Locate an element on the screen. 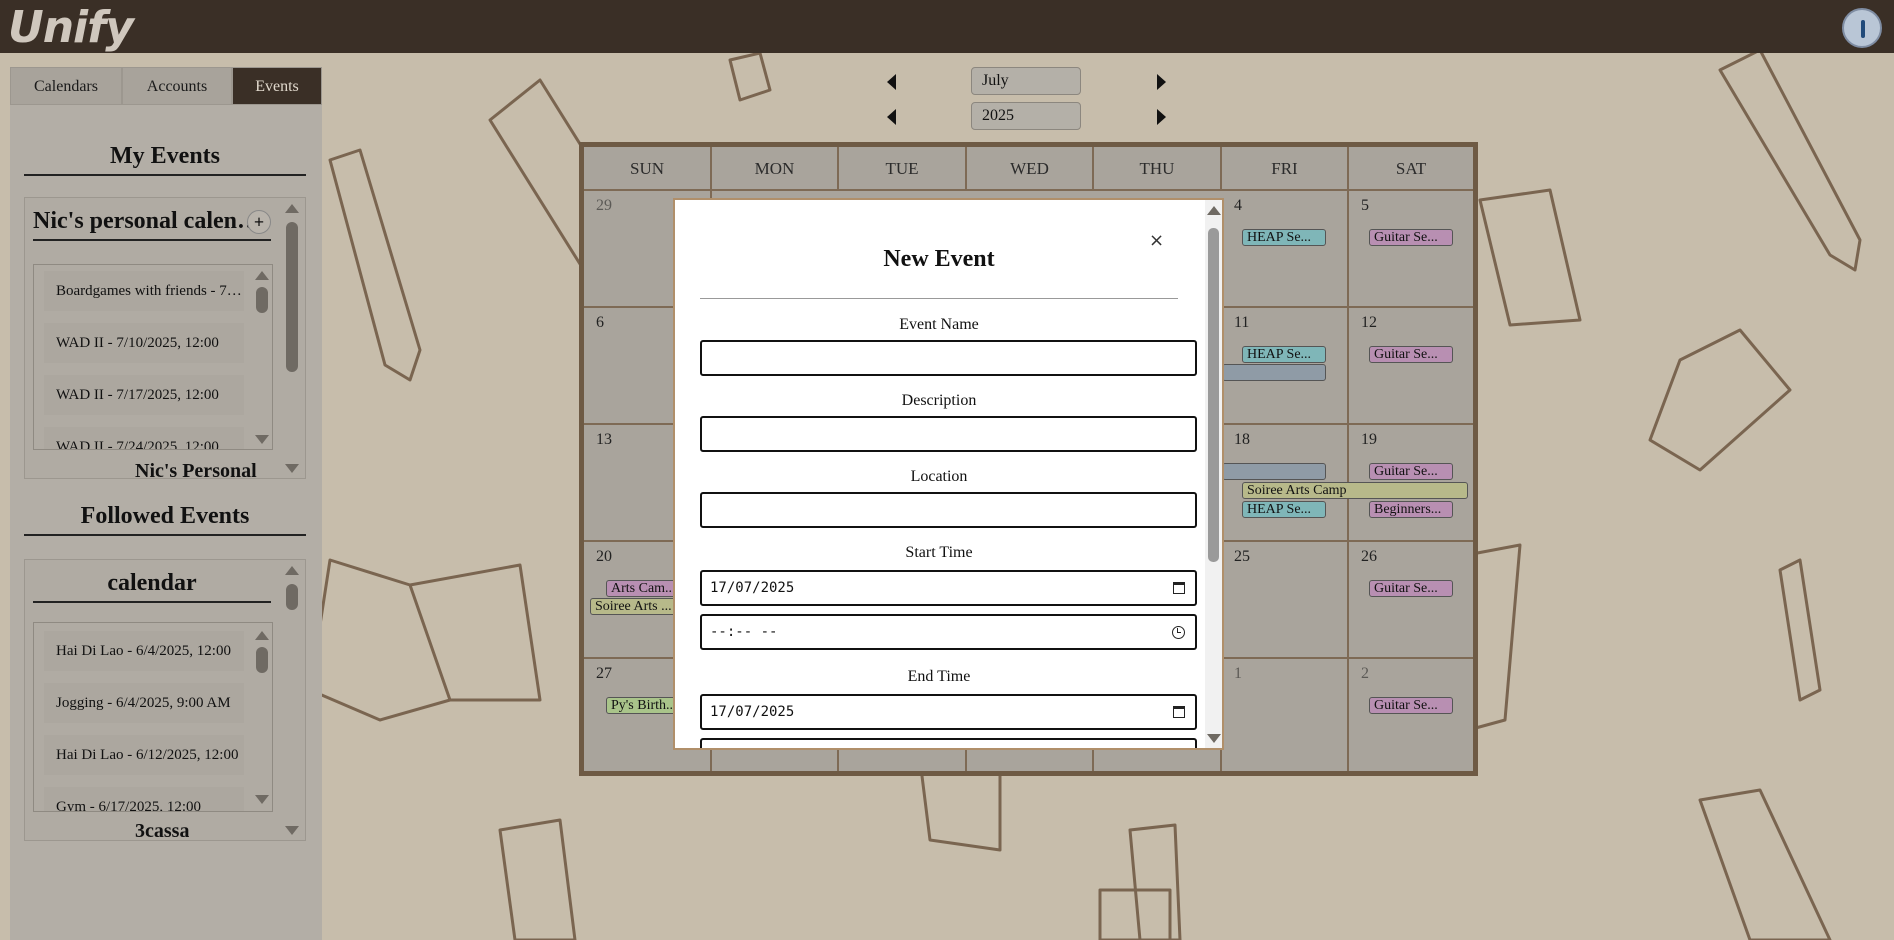  day-number: 6 is located at coordinates (600, 322).